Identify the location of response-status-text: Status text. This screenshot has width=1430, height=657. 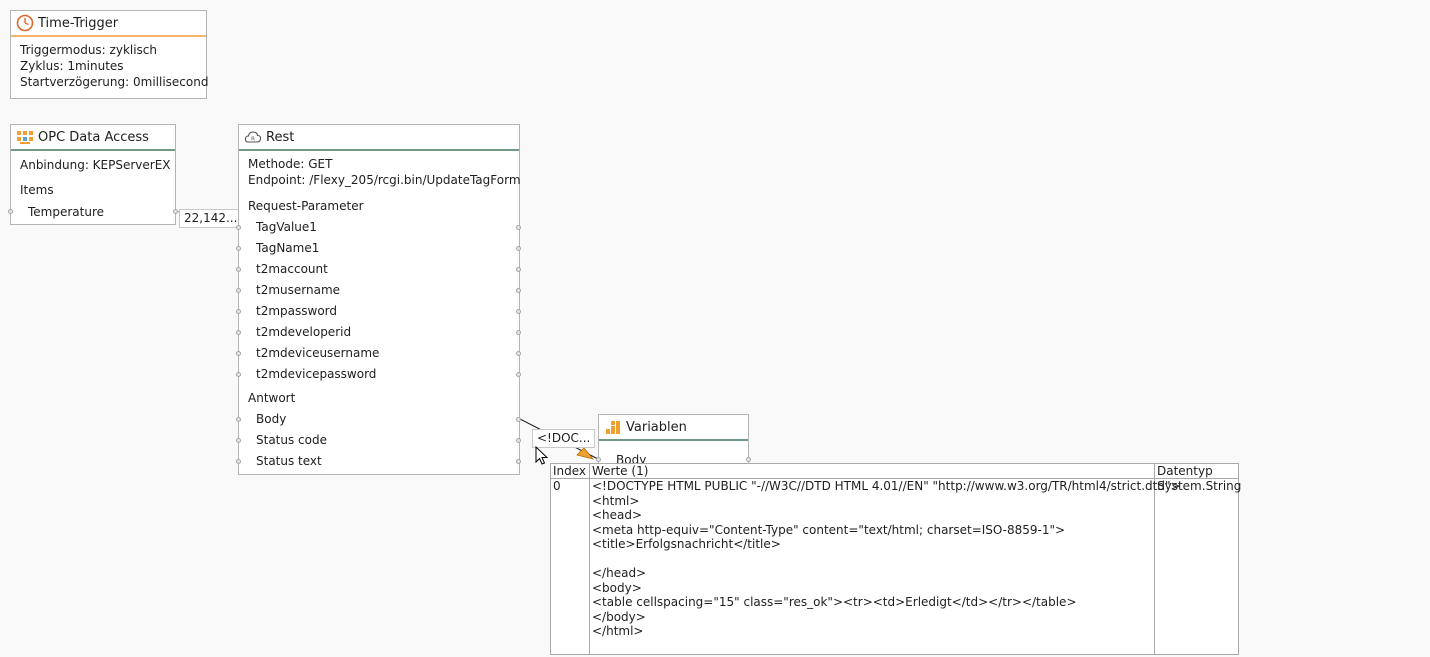
(289, 461).